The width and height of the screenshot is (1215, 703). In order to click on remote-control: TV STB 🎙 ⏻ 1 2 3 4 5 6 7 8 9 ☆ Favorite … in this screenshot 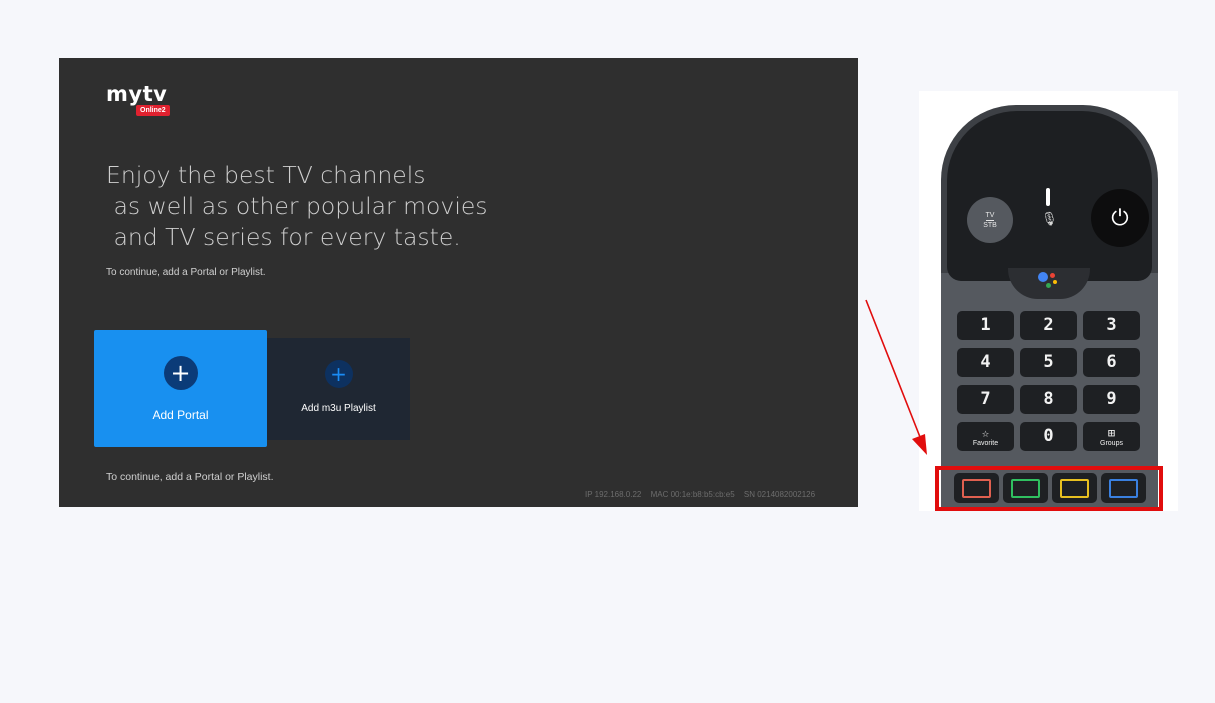, I will do `click(1049, 308)`.